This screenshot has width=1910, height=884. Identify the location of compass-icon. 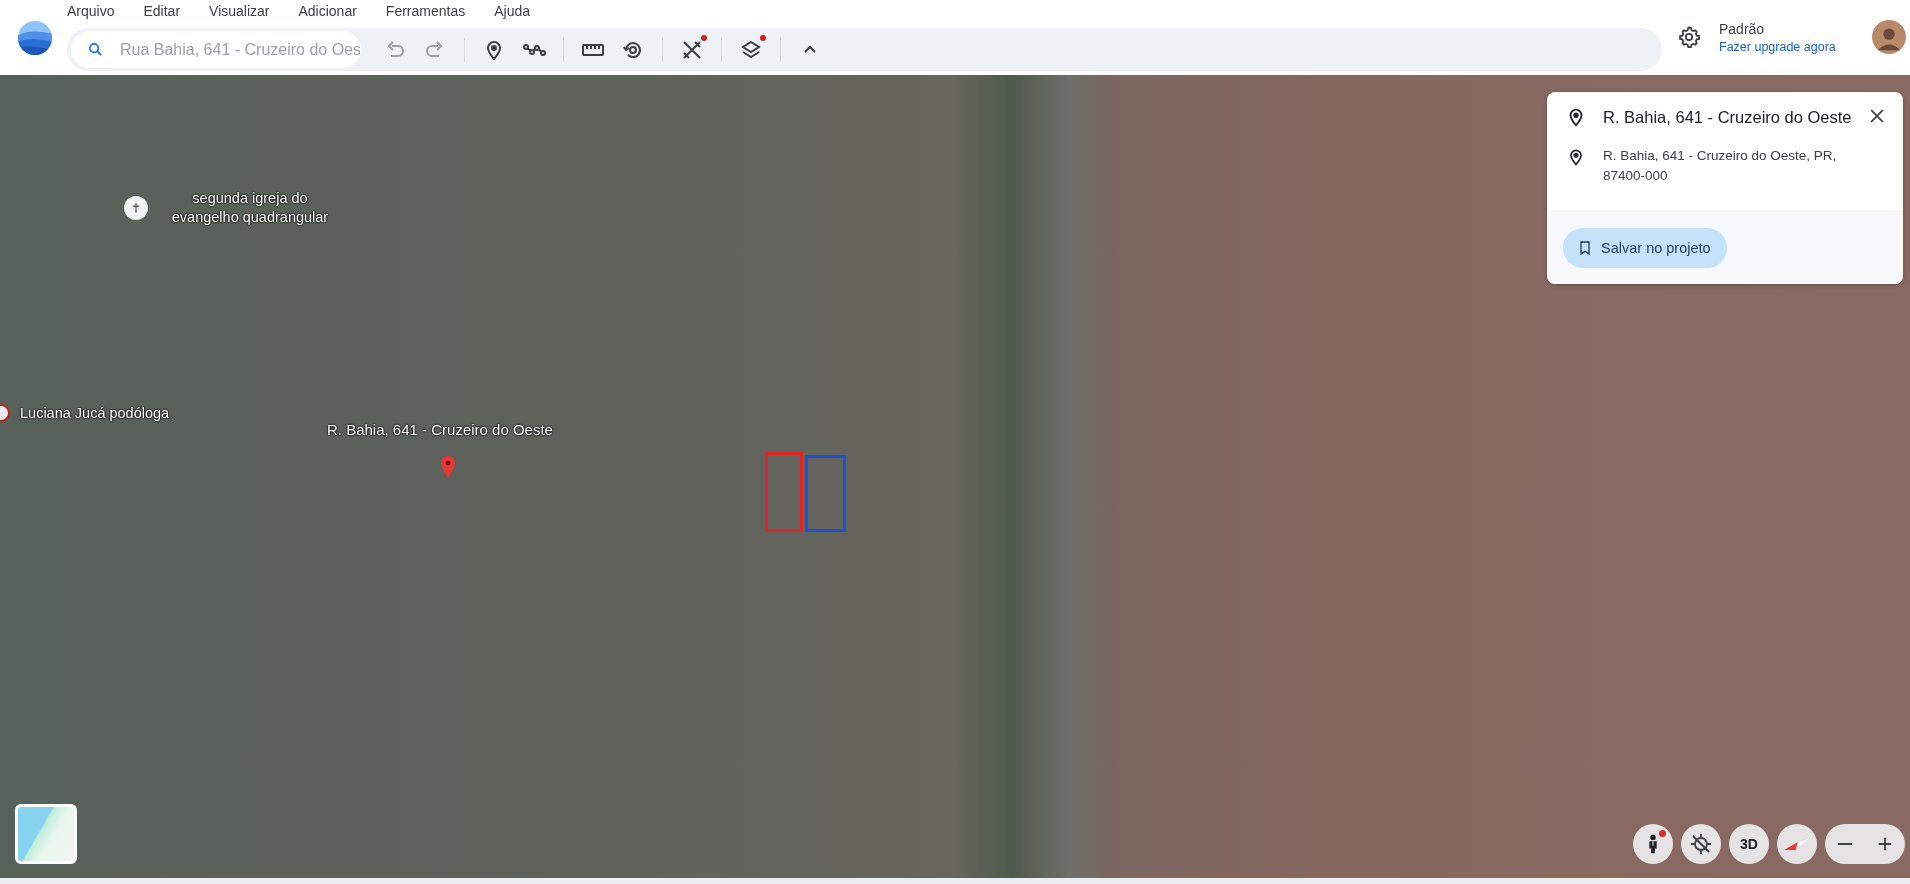
(1797, 844).